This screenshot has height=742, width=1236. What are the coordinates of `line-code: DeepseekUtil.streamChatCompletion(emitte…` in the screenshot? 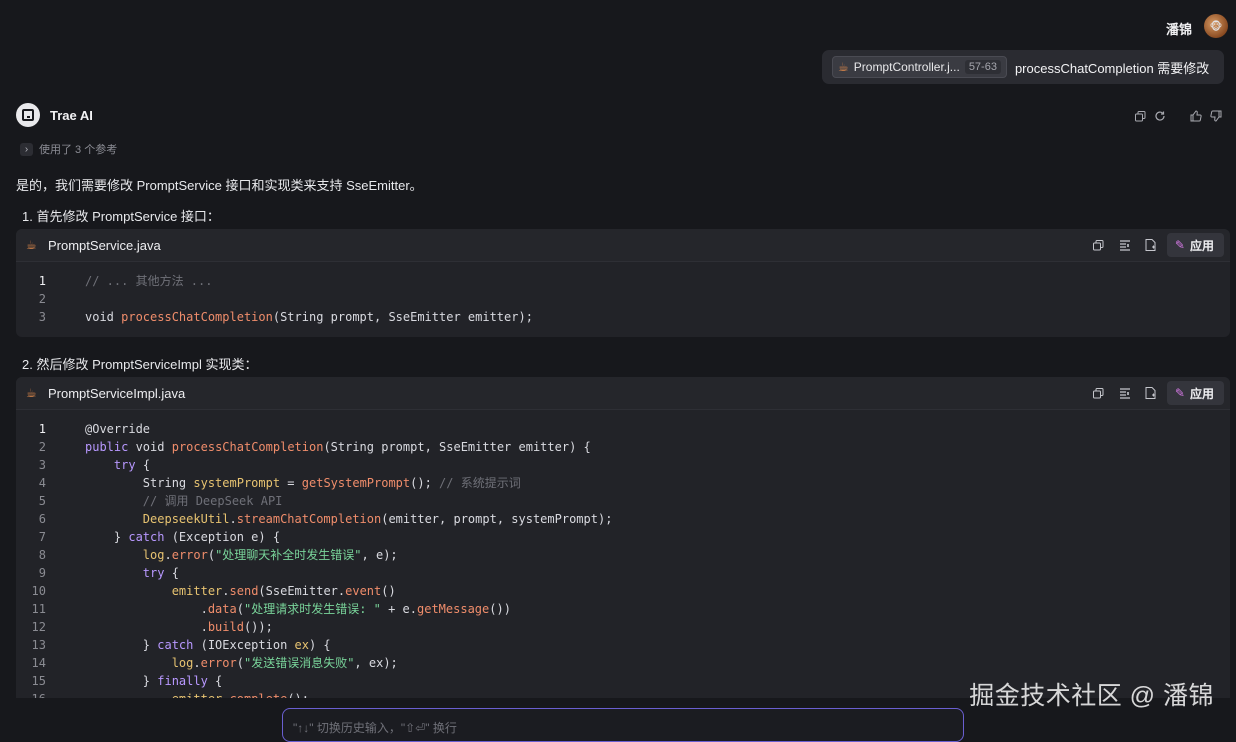 It's located at (349, 519).